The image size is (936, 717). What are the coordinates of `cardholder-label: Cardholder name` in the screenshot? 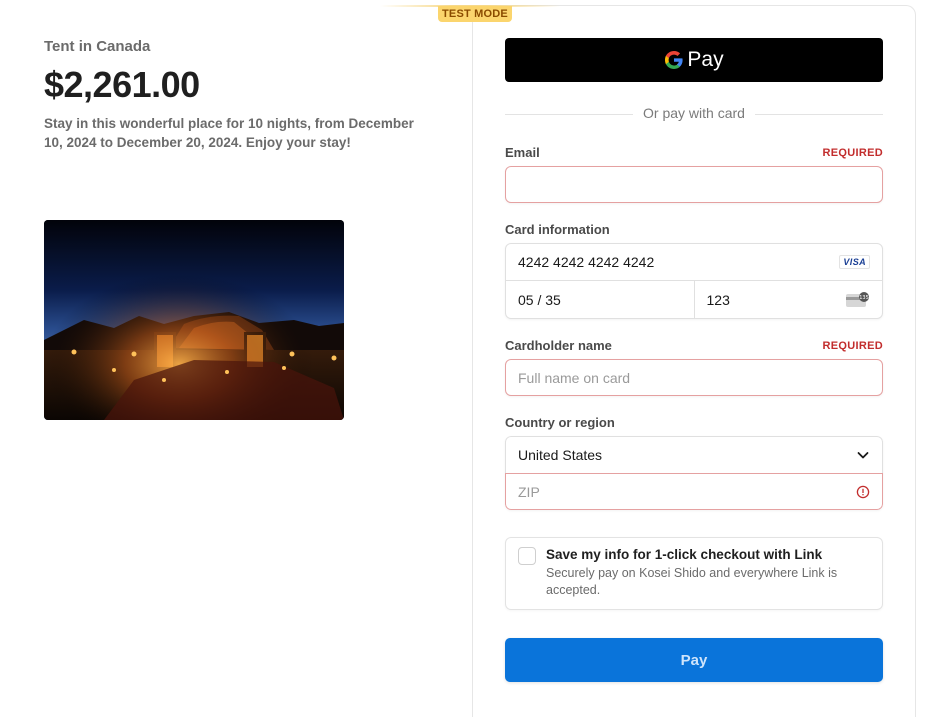 It's located at (558, 345).